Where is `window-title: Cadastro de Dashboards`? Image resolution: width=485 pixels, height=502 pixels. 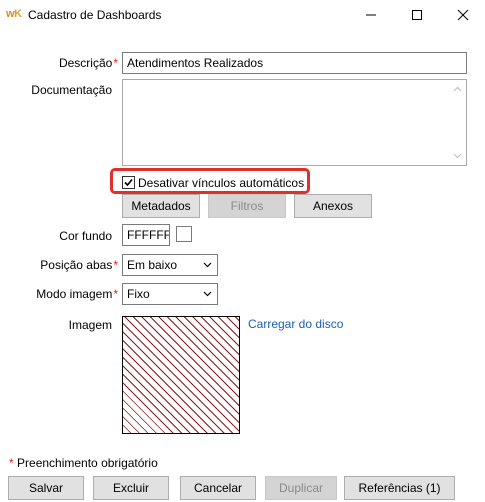 window-title: Cadastro de Dashboards is located at coordinates (95, 15).